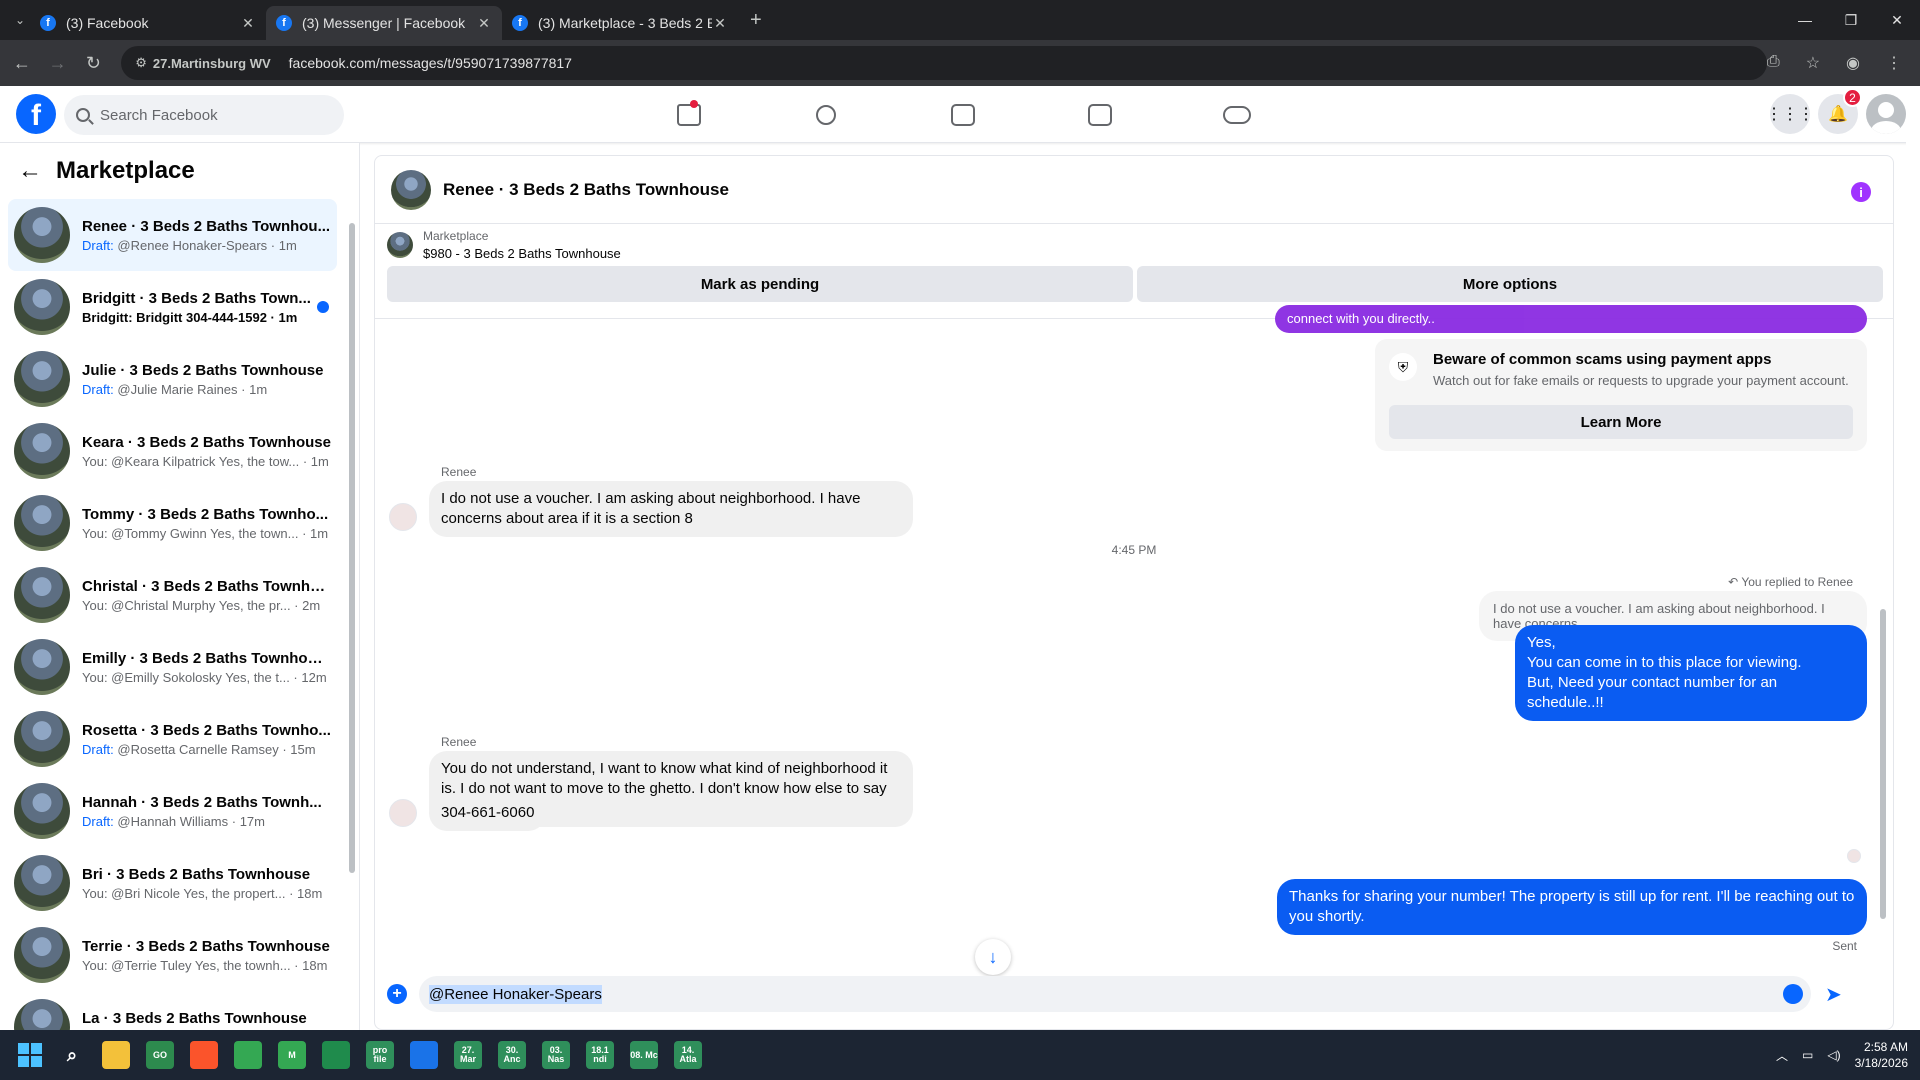 The image size is (1920, 1080). I want to click on browser-tab: f (3) Facebook ✕, so click(148, 23).